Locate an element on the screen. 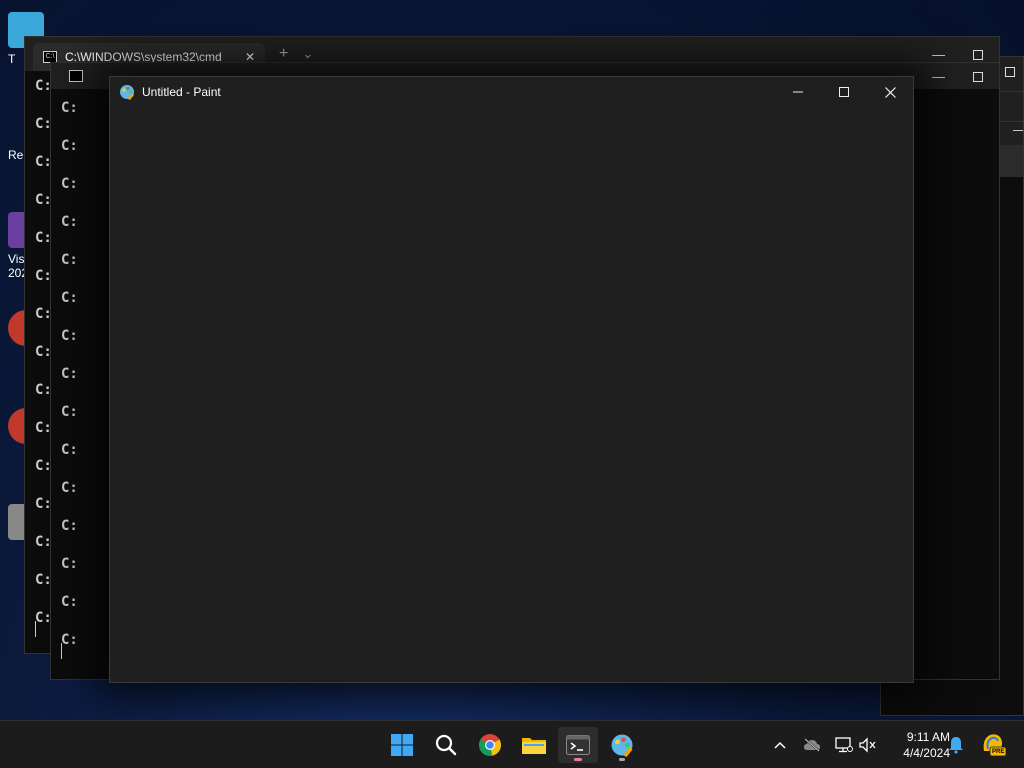  clock-time: 9:11 AM is located at coordinates (928, 737).